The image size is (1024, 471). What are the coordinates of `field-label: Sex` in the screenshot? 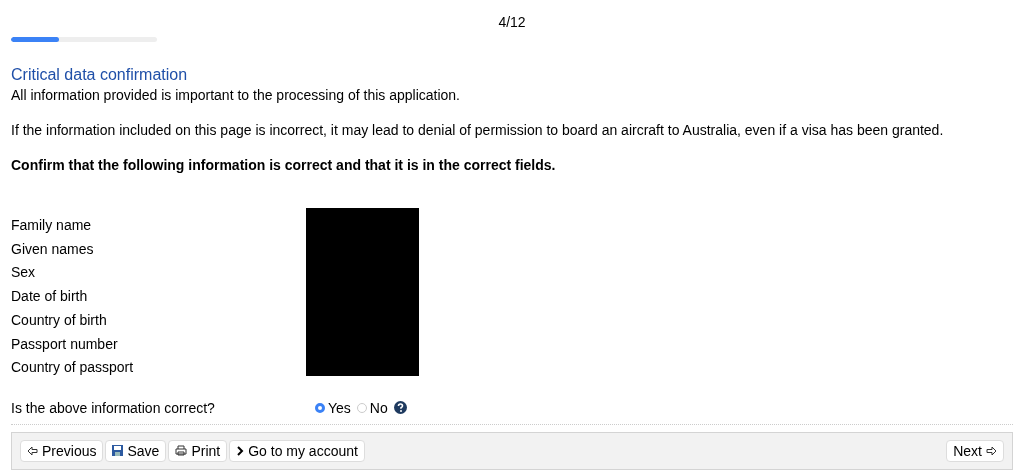 It's located at (24, 273).